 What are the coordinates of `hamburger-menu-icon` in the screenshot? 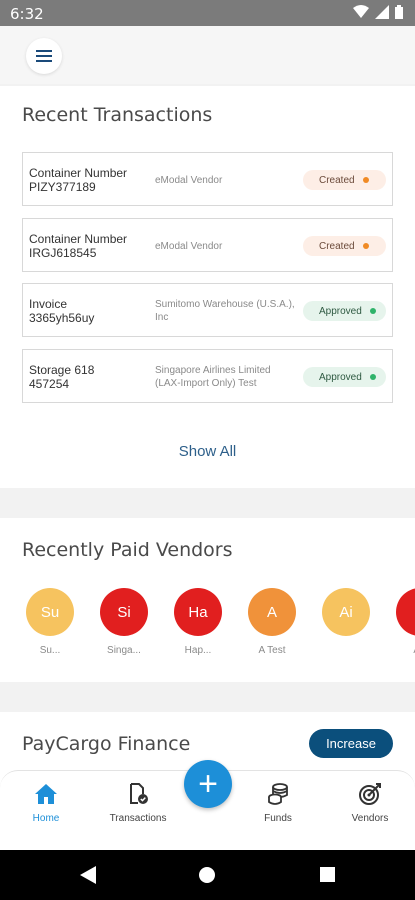 It's located at (44, 56).